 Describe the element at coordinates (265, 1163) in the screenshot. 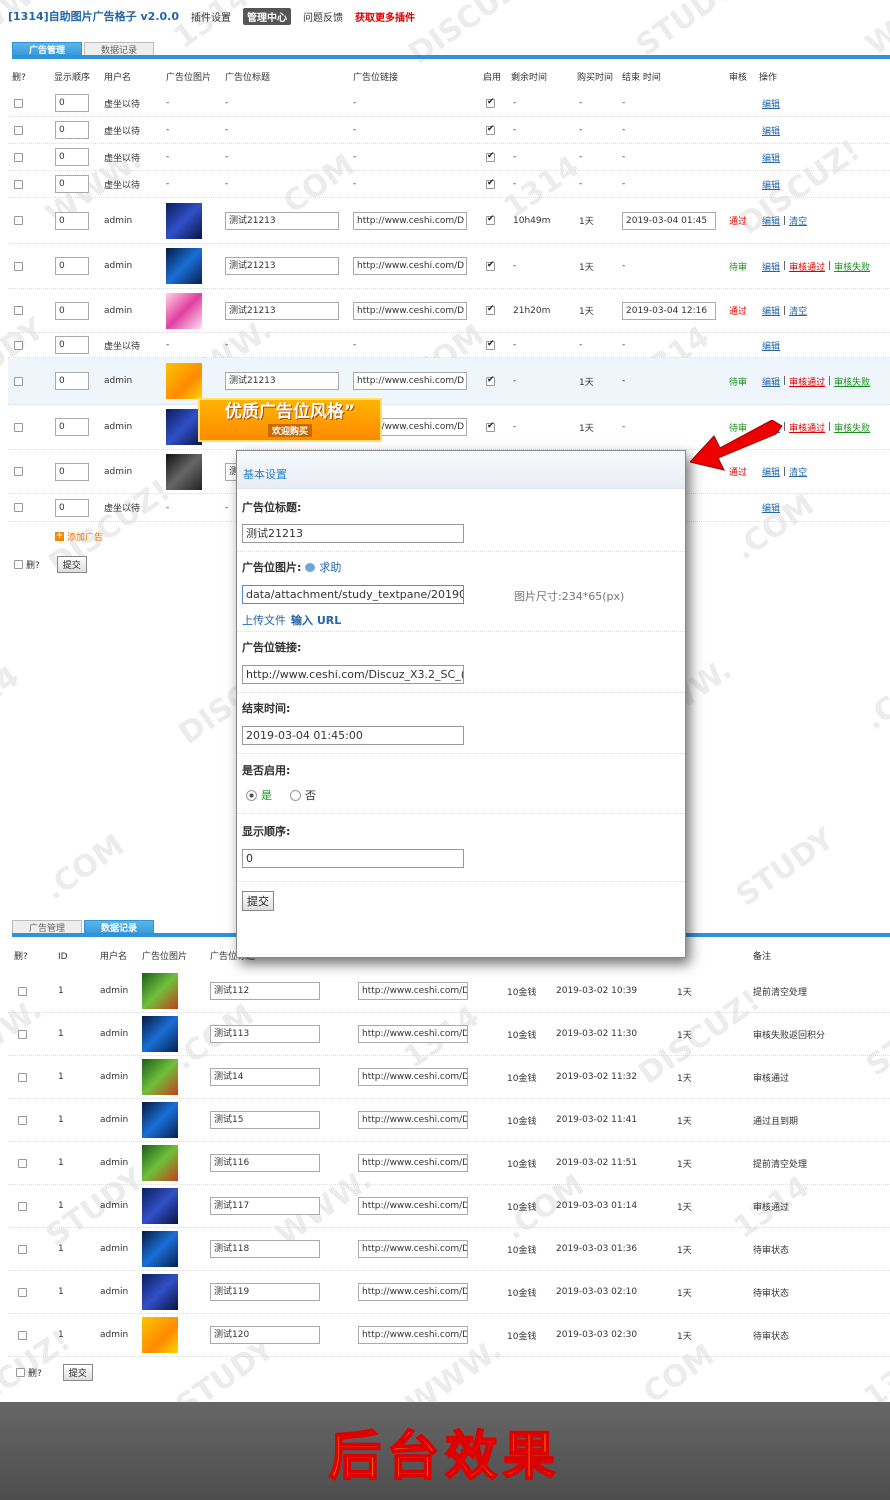

I see `title-input: 测试116` at that location.